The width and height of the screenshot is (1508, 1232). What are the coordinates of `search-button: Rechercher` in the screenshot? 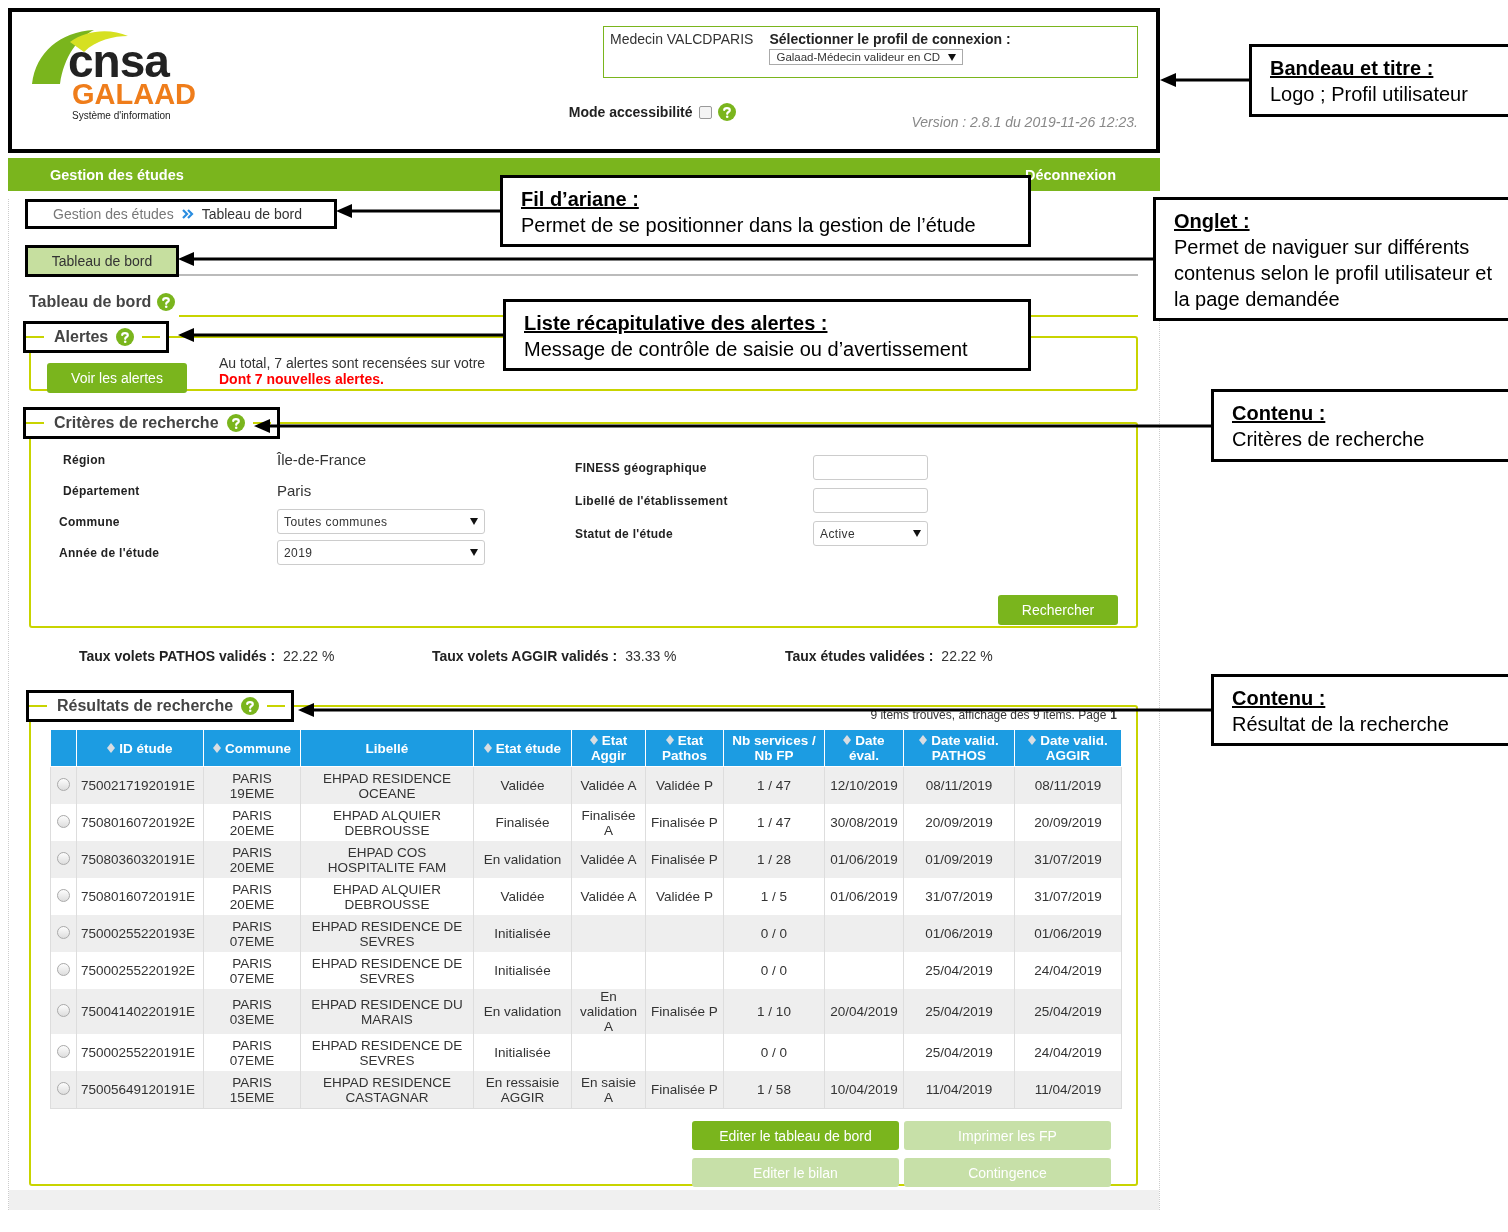 It's located at (1058, 610).